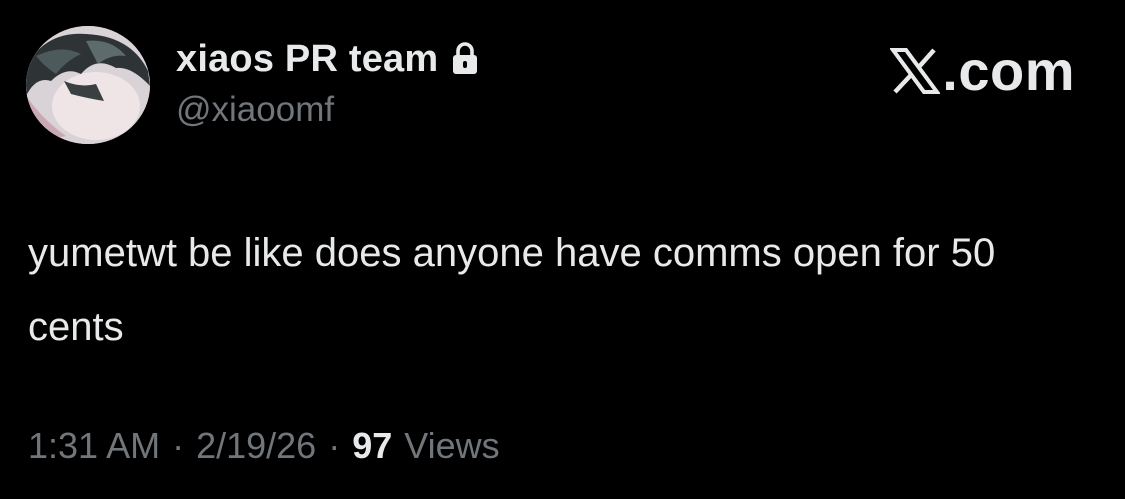 This screenshot has height=499, width=1125. What do you see at coordinates (372, 445) in the screenshot?
I see `views-count: 97` at bounding box center [372, 445].